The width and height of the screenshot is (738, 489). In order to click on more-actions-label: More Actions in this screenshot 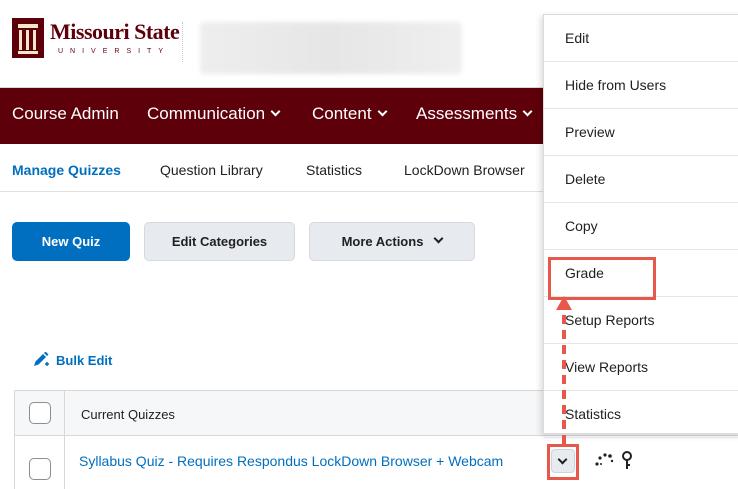, I will do `click(382, 241)`.